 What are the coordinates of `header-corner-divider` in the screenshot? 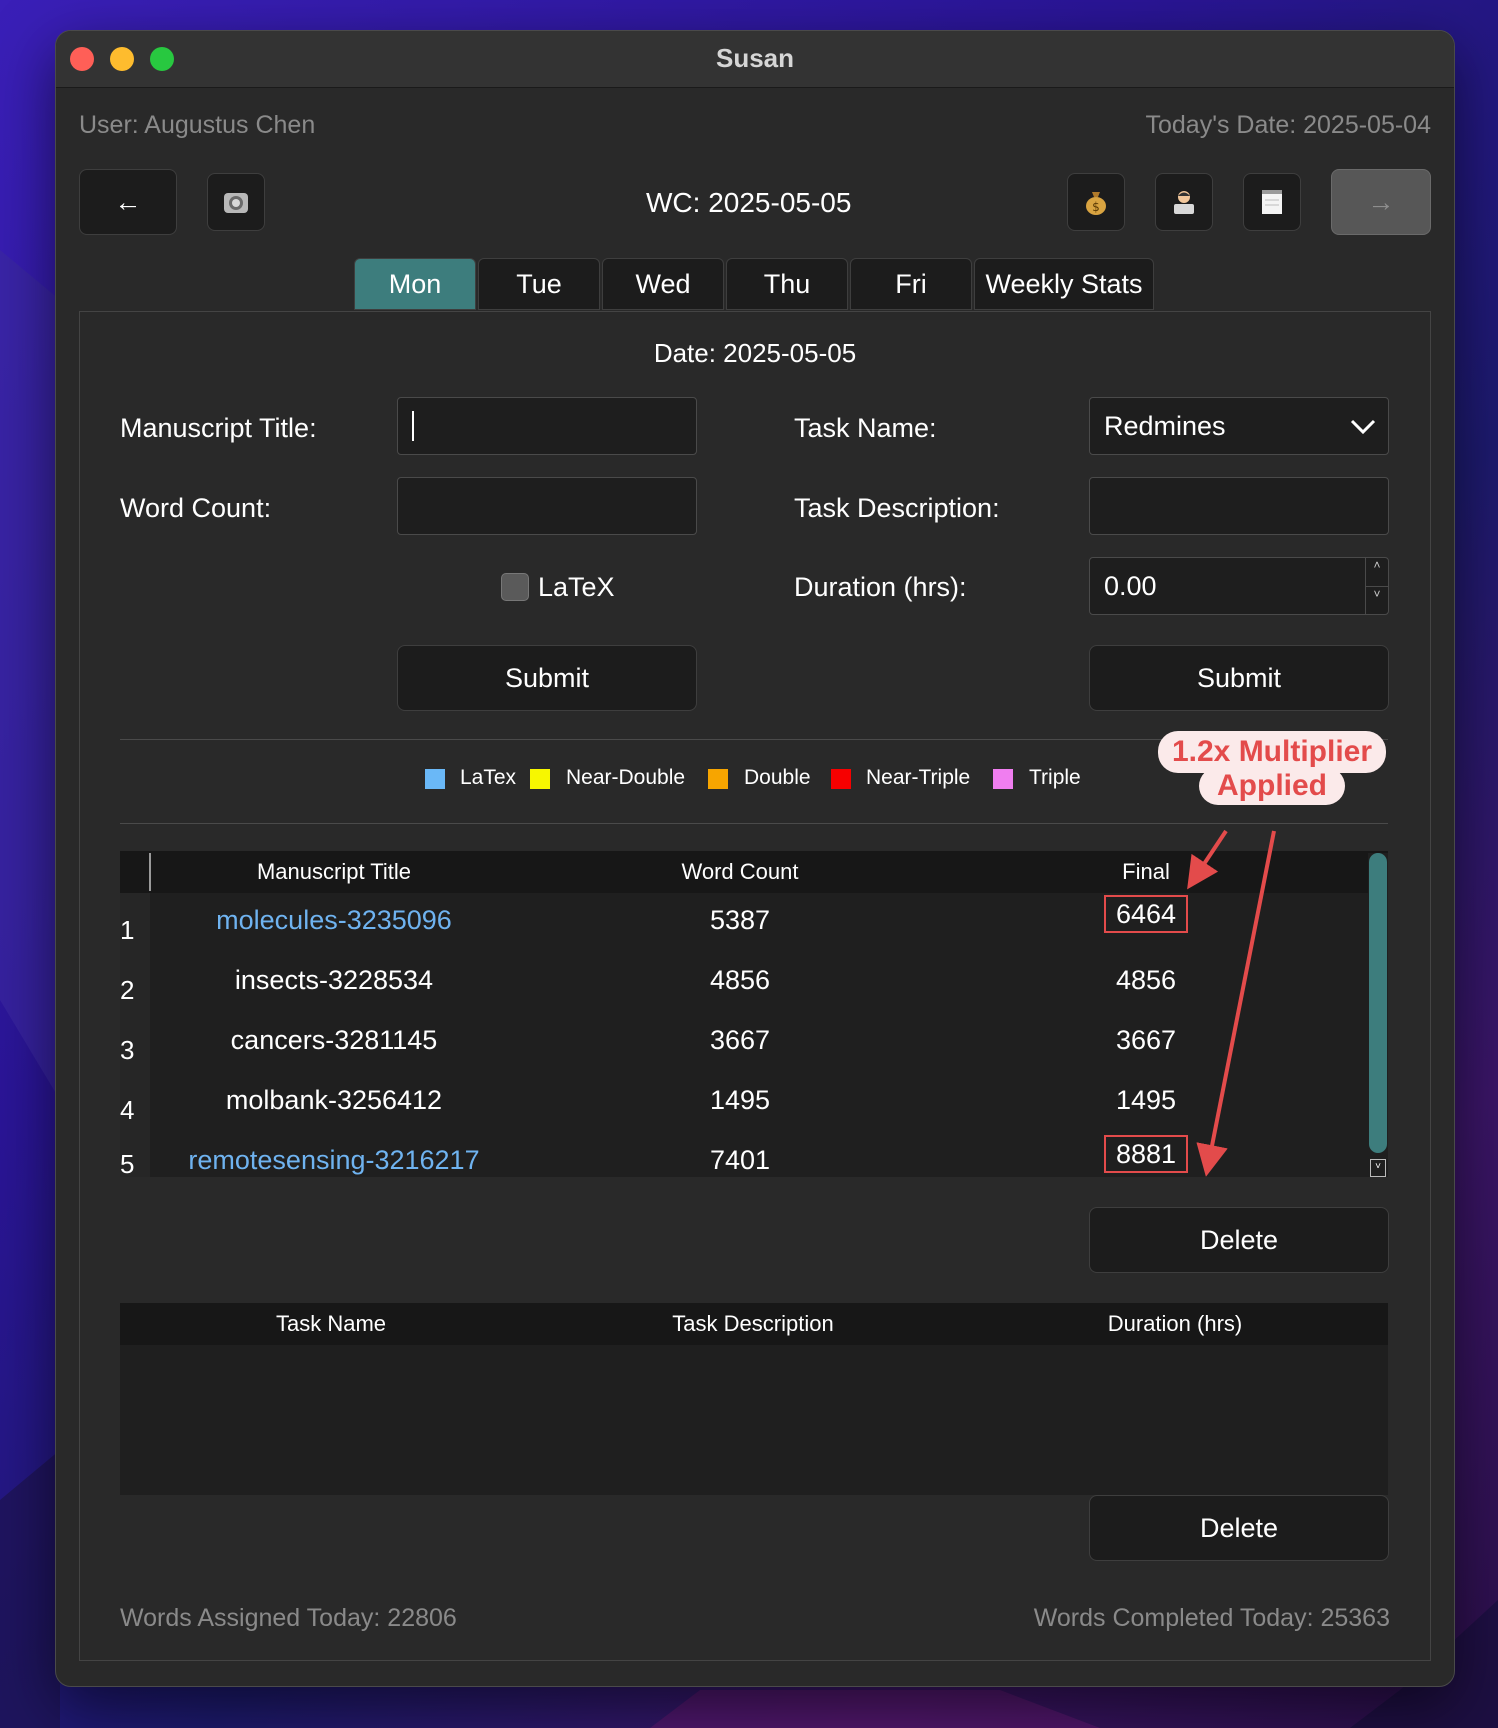 It's located at (150, 872).